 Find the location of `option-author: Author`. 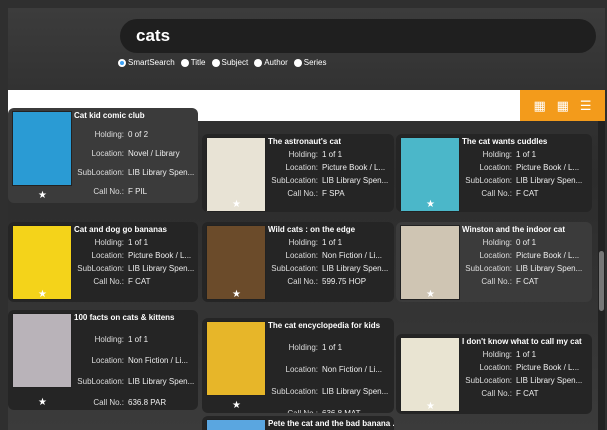

option-author: Author is located at coordinates (271, 62).